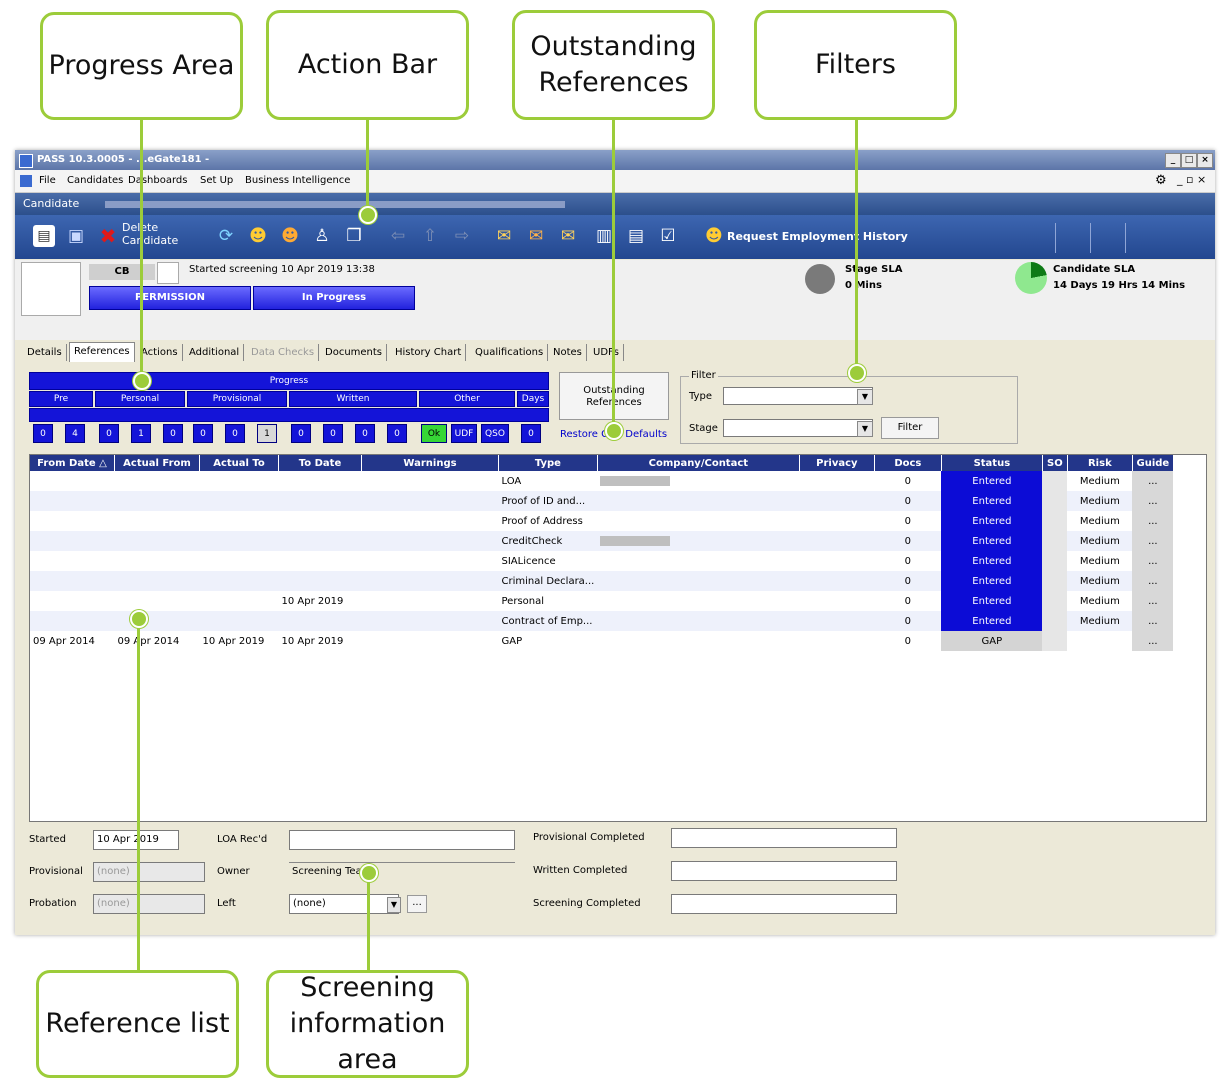 The height and width of the screenshot is (1081, 1221). Describe the element at coordinates (136, 840) in the screenshot. I see `started-date-field: 10 Apr 2019` at that location.